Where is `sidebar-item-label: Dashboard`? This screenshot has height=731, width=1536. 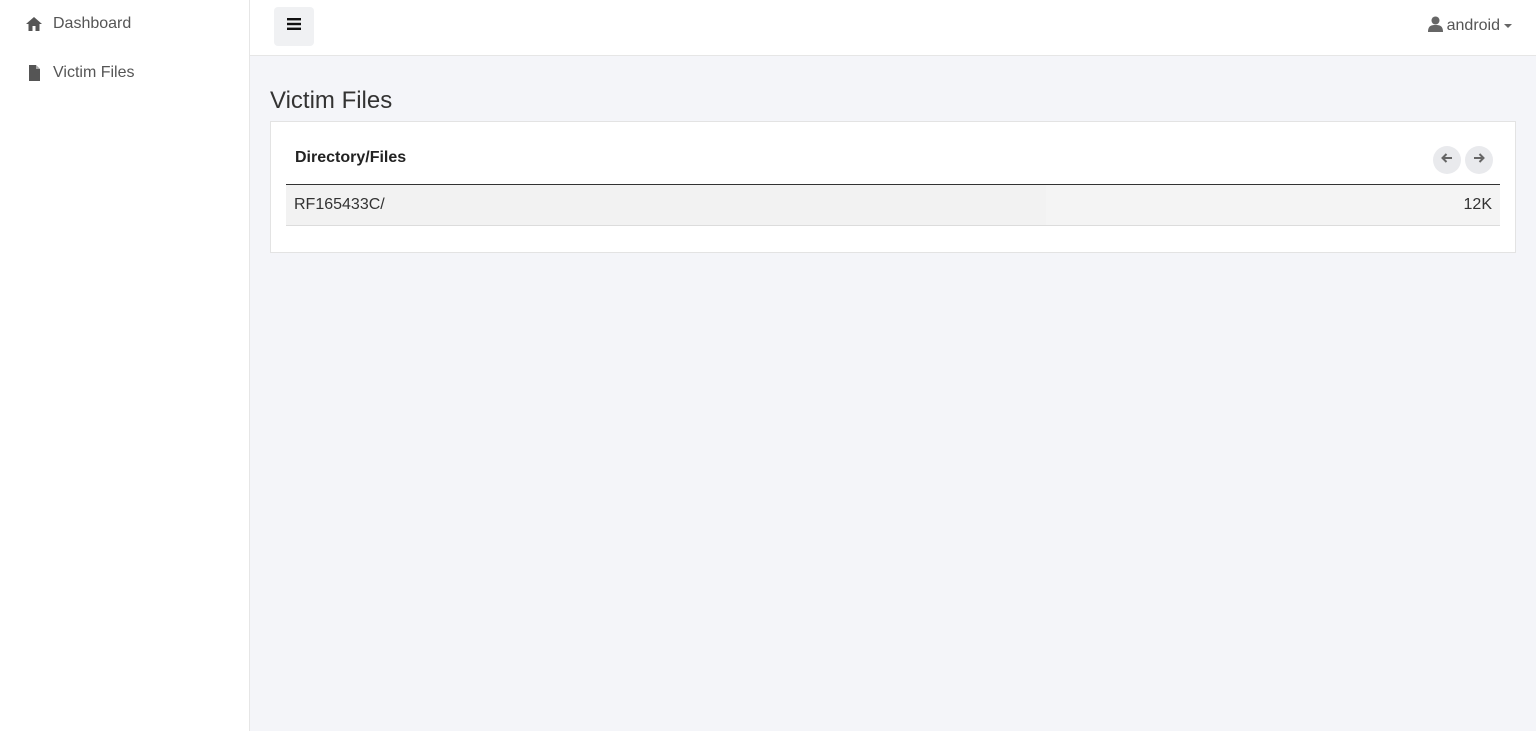 sidebar-item-label: Dashboard is located at coordinates (92, 23).